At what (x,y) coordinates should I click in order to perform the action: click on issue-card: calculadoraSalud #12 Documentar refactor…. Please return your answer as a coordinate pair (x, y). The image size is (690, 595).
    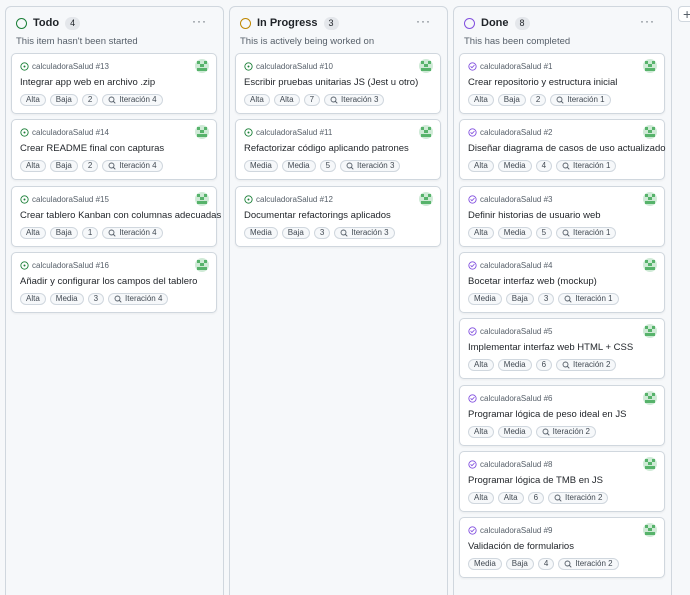
    Looking at the image, I should click on (338, 216).